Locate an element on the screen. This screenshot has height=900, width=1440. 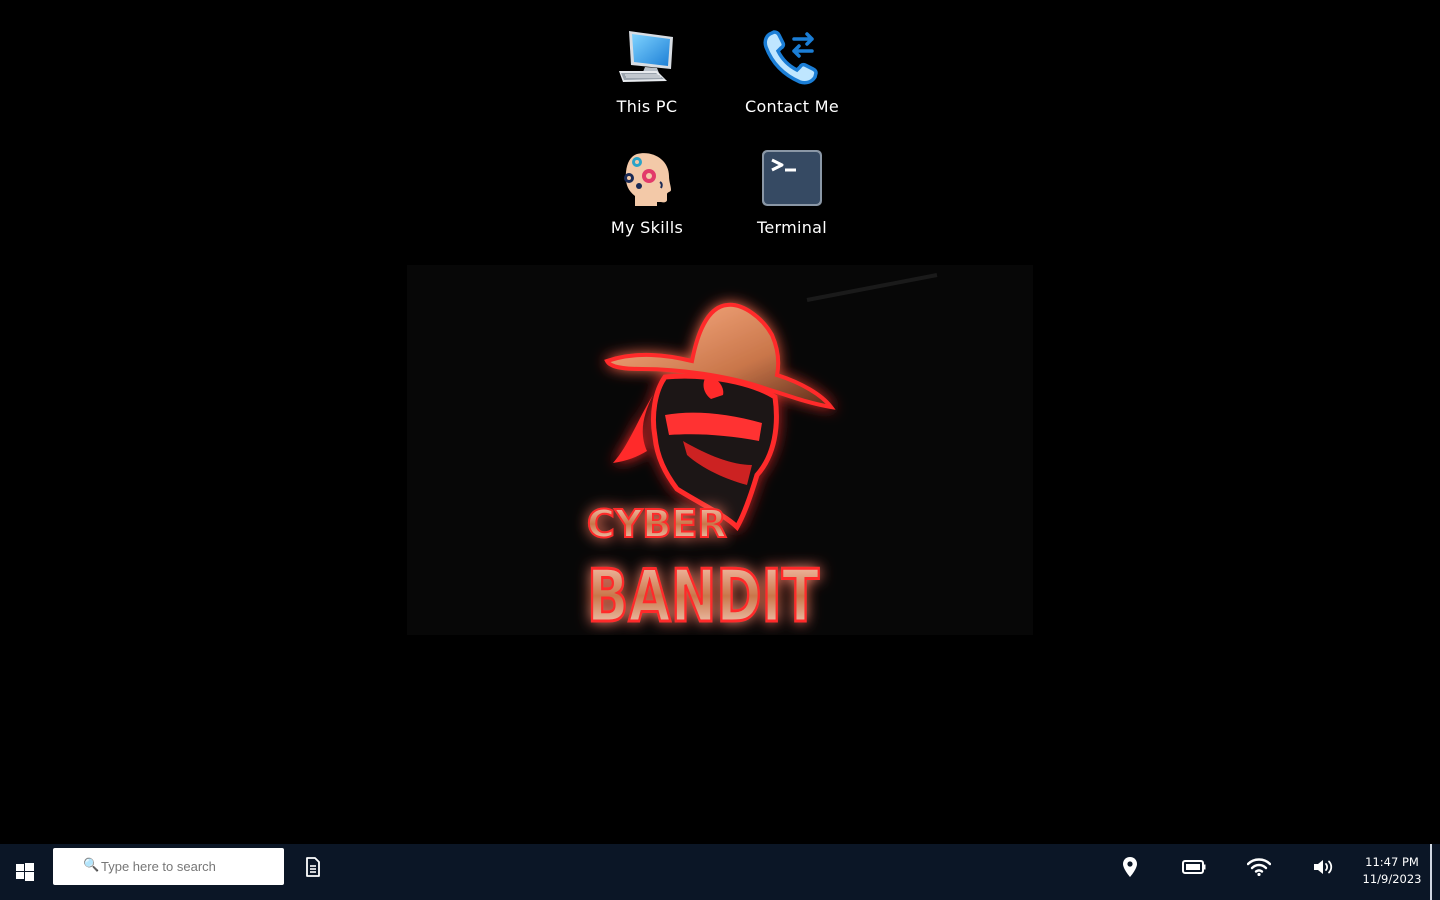
desktop-icon-label: Terminal is located at coordinates (792, 227).